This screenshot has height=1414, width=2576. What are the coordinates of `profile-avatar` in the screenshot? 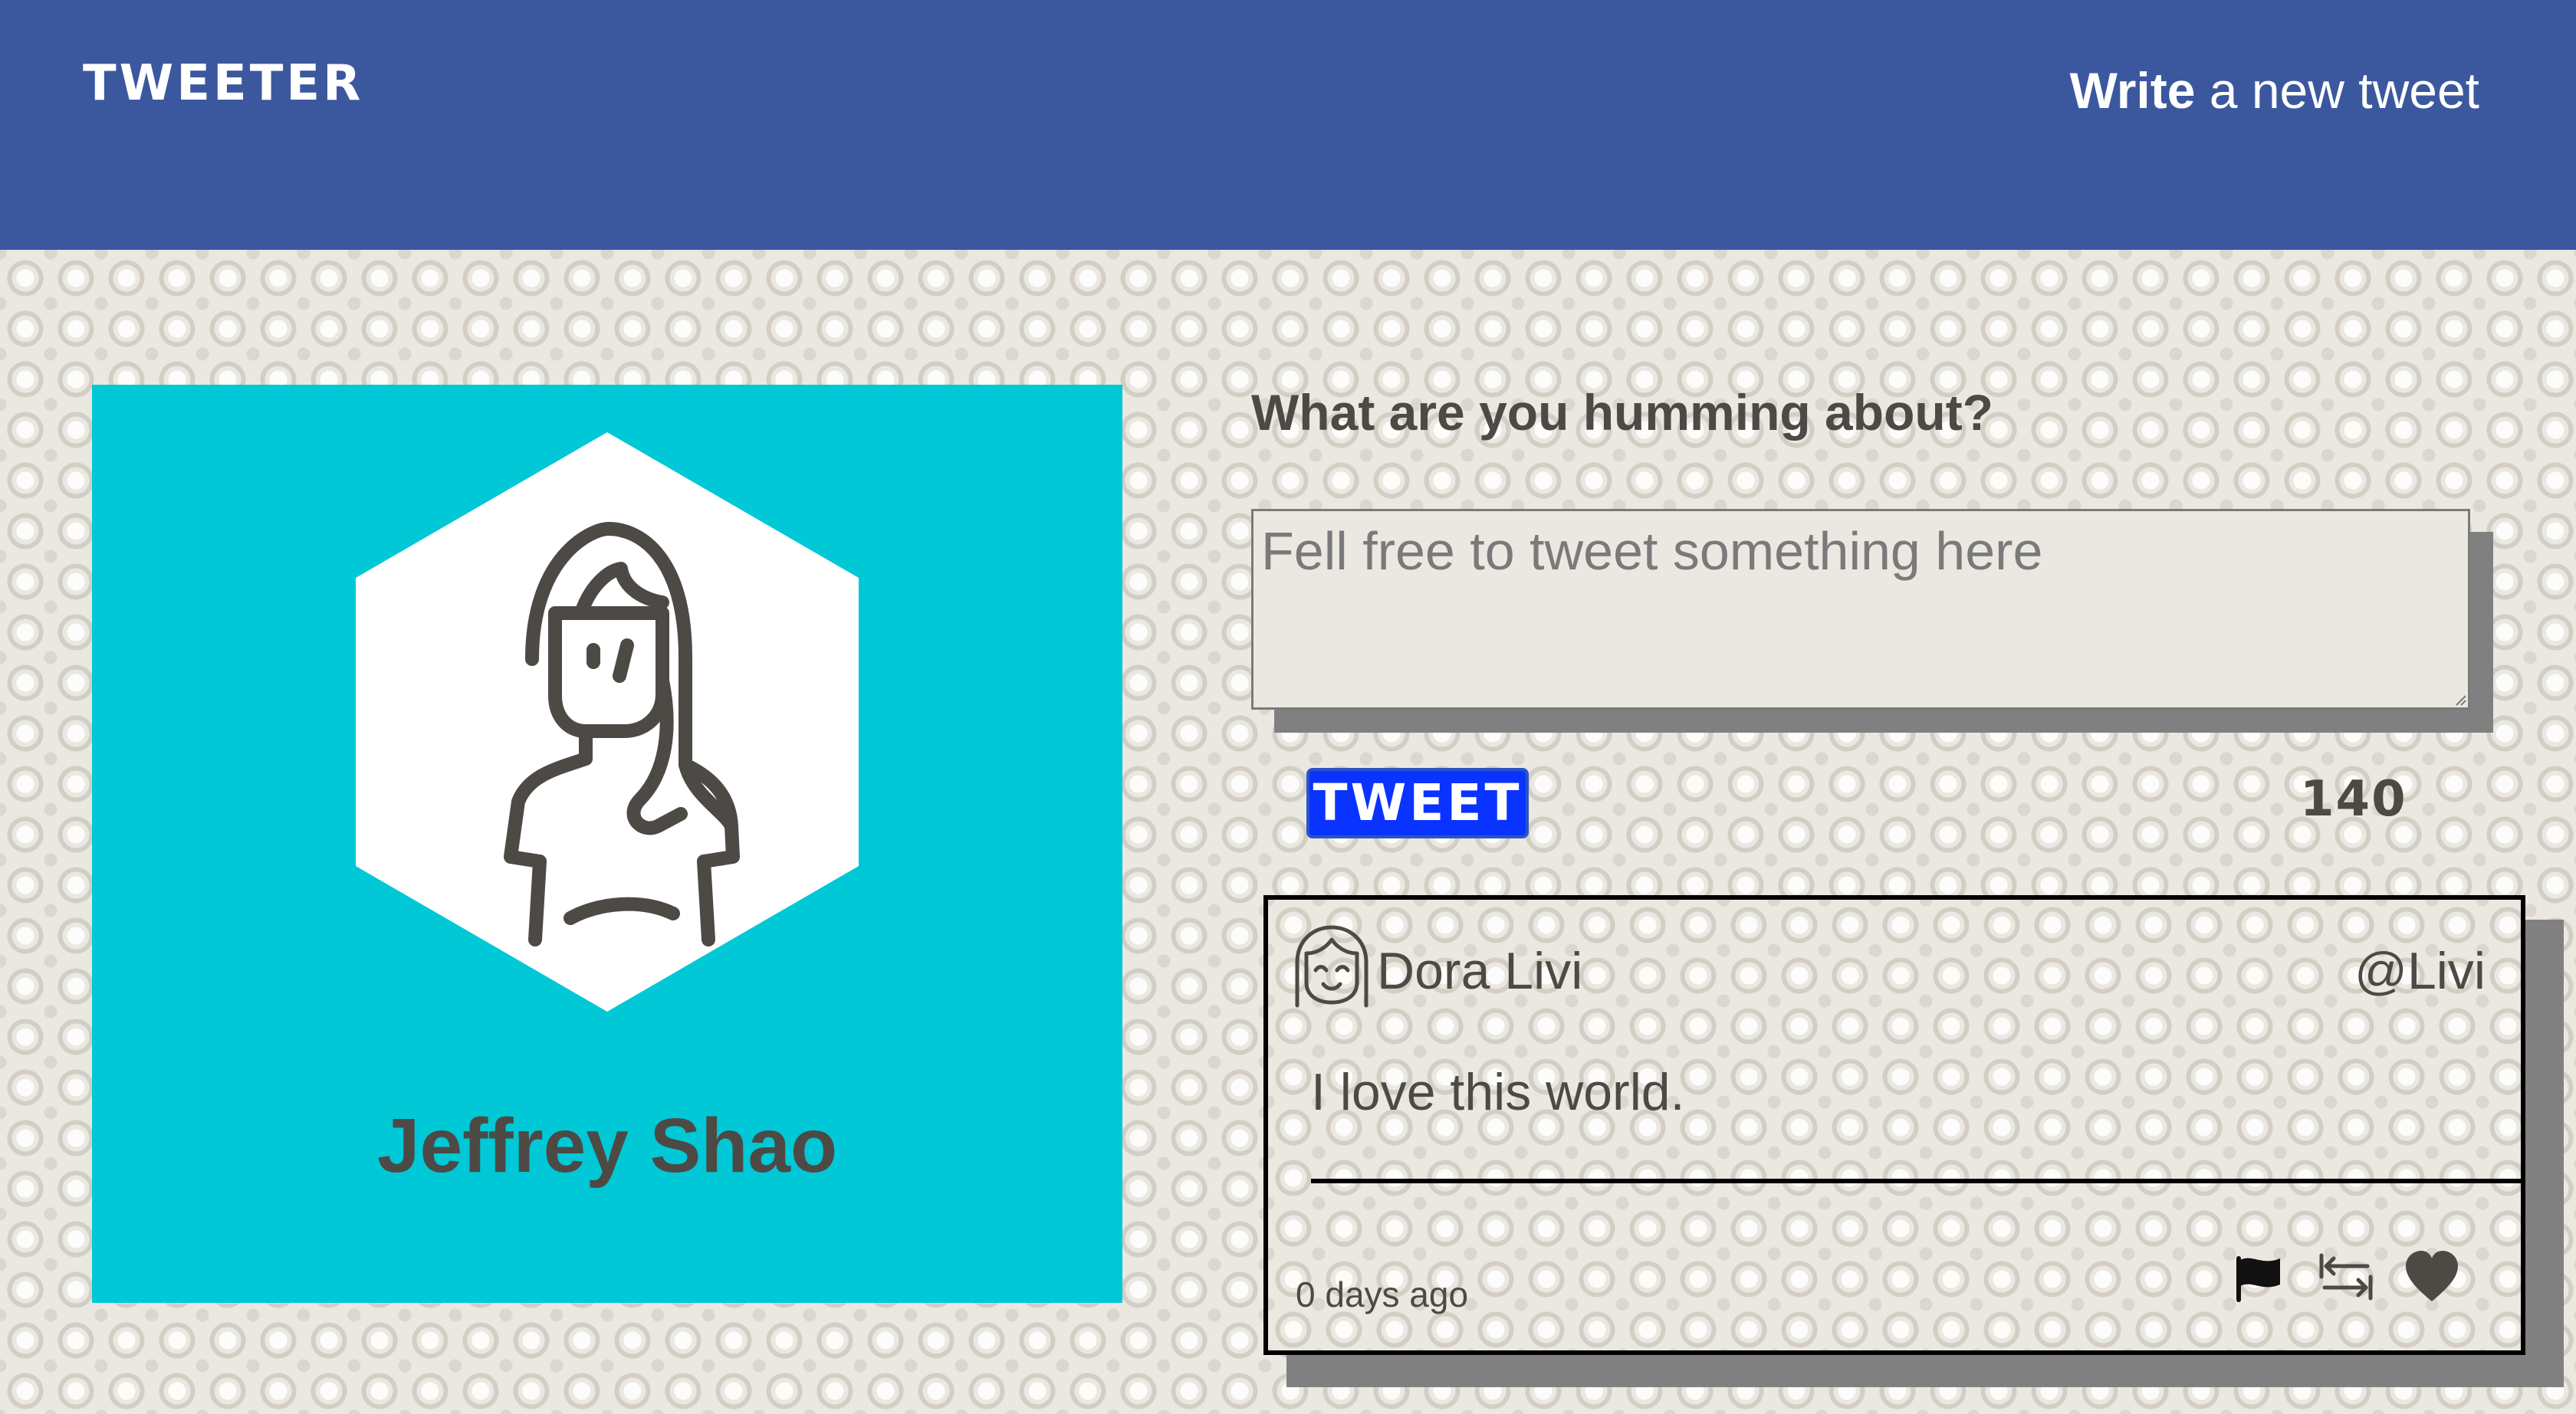 It's located at (607, 722).